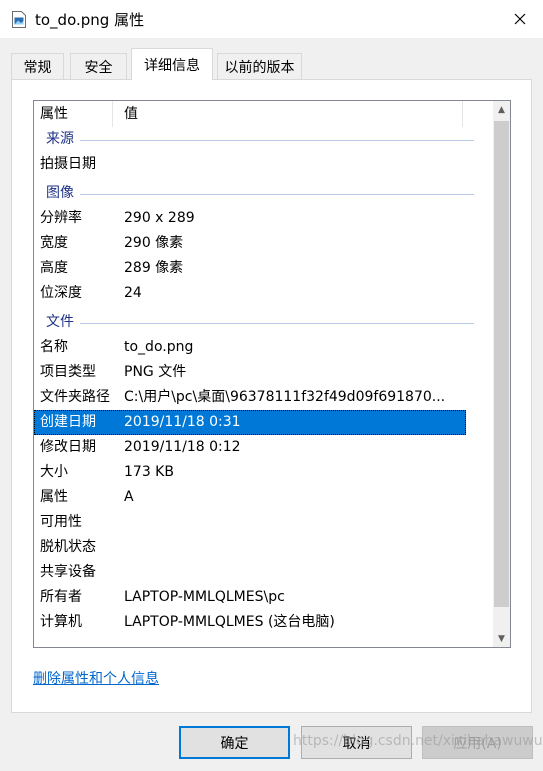 The image size is (543, 771). What do you see at coordinates (61, 597) in the screenshot?
I see `row-key: 所有者` at bounding box center [61, 597].